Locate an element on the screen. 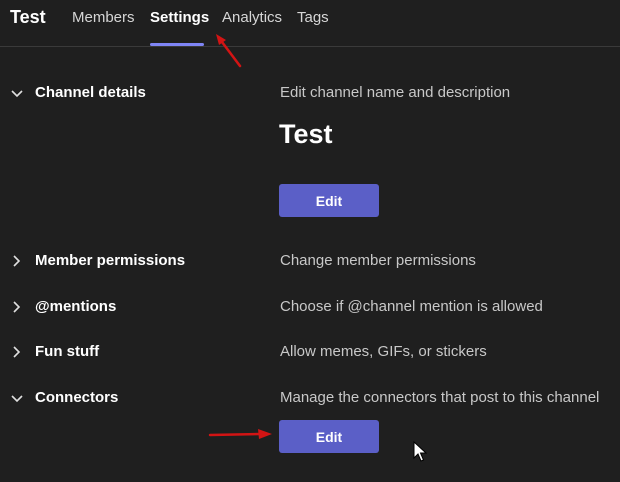  channel-title: Test is located at coordinates (28, 17).